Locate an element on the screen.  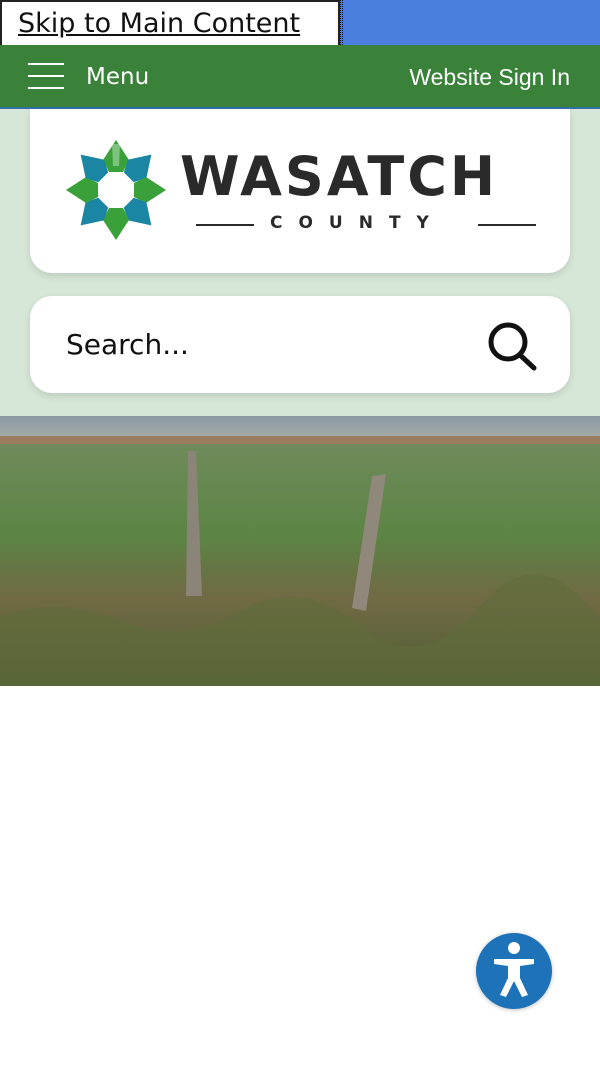
hamburger-icon is located at coordinates (46, 64).